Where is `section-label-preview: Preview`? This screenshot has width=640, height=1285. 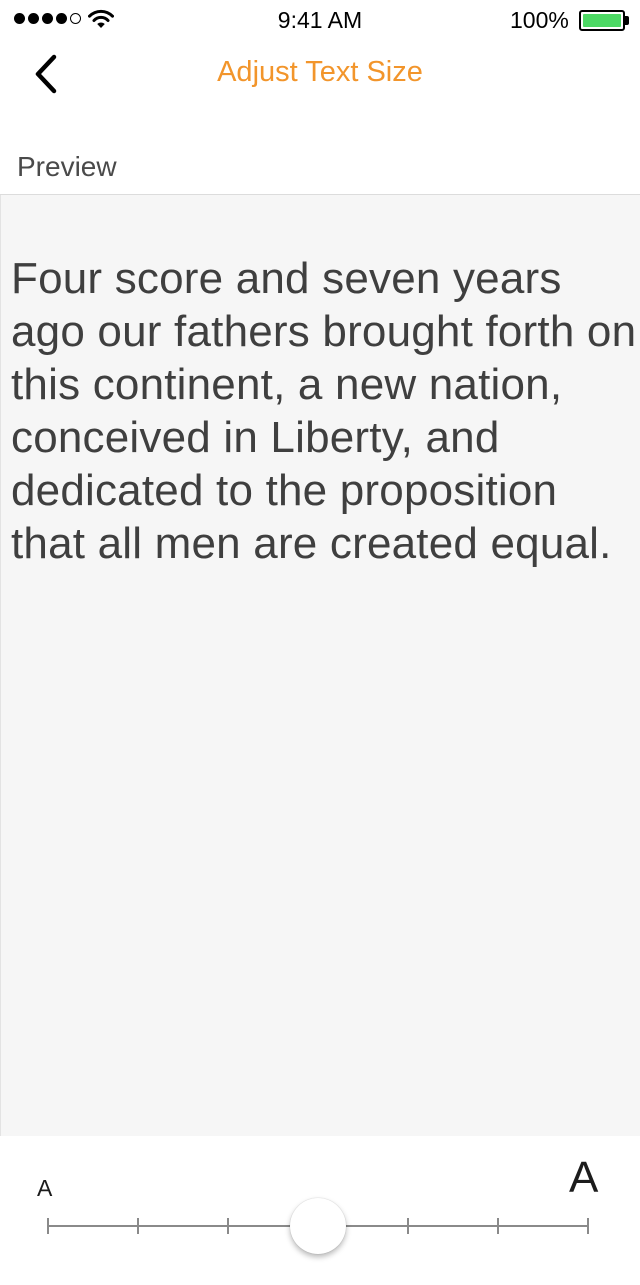 section-label-preview: Preview is located at coordinates (67, 166).